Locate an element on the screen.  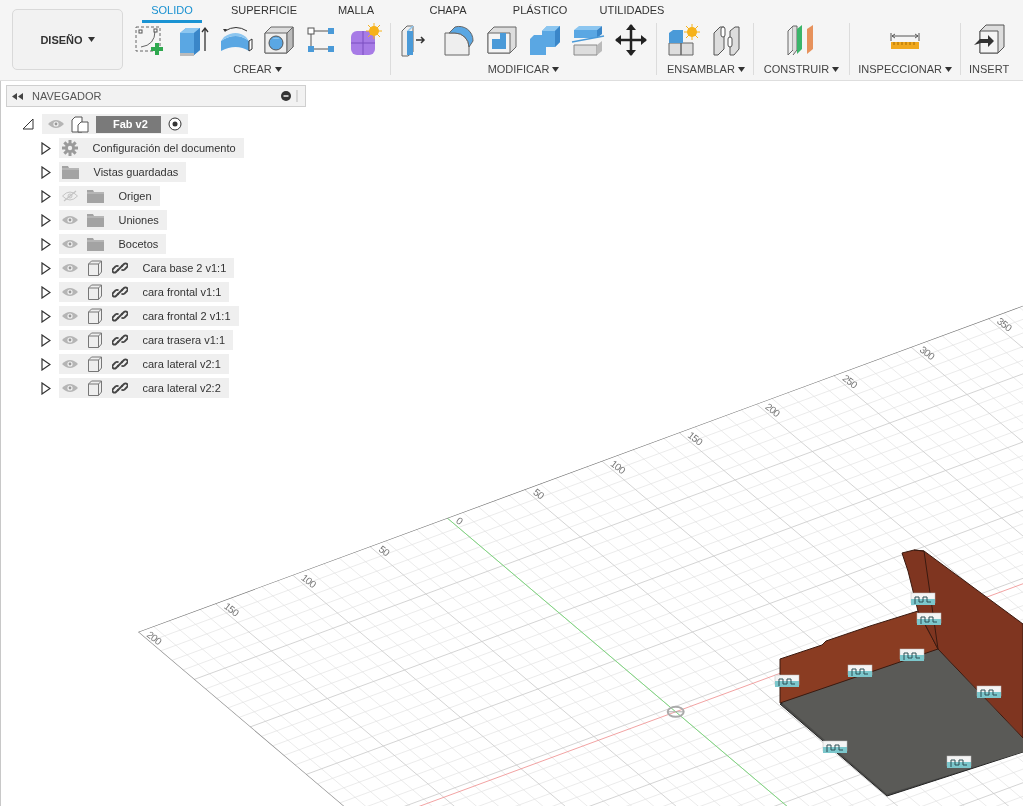
ribbon-tab: SUPERFICIE is located at coordinates (264, 11).